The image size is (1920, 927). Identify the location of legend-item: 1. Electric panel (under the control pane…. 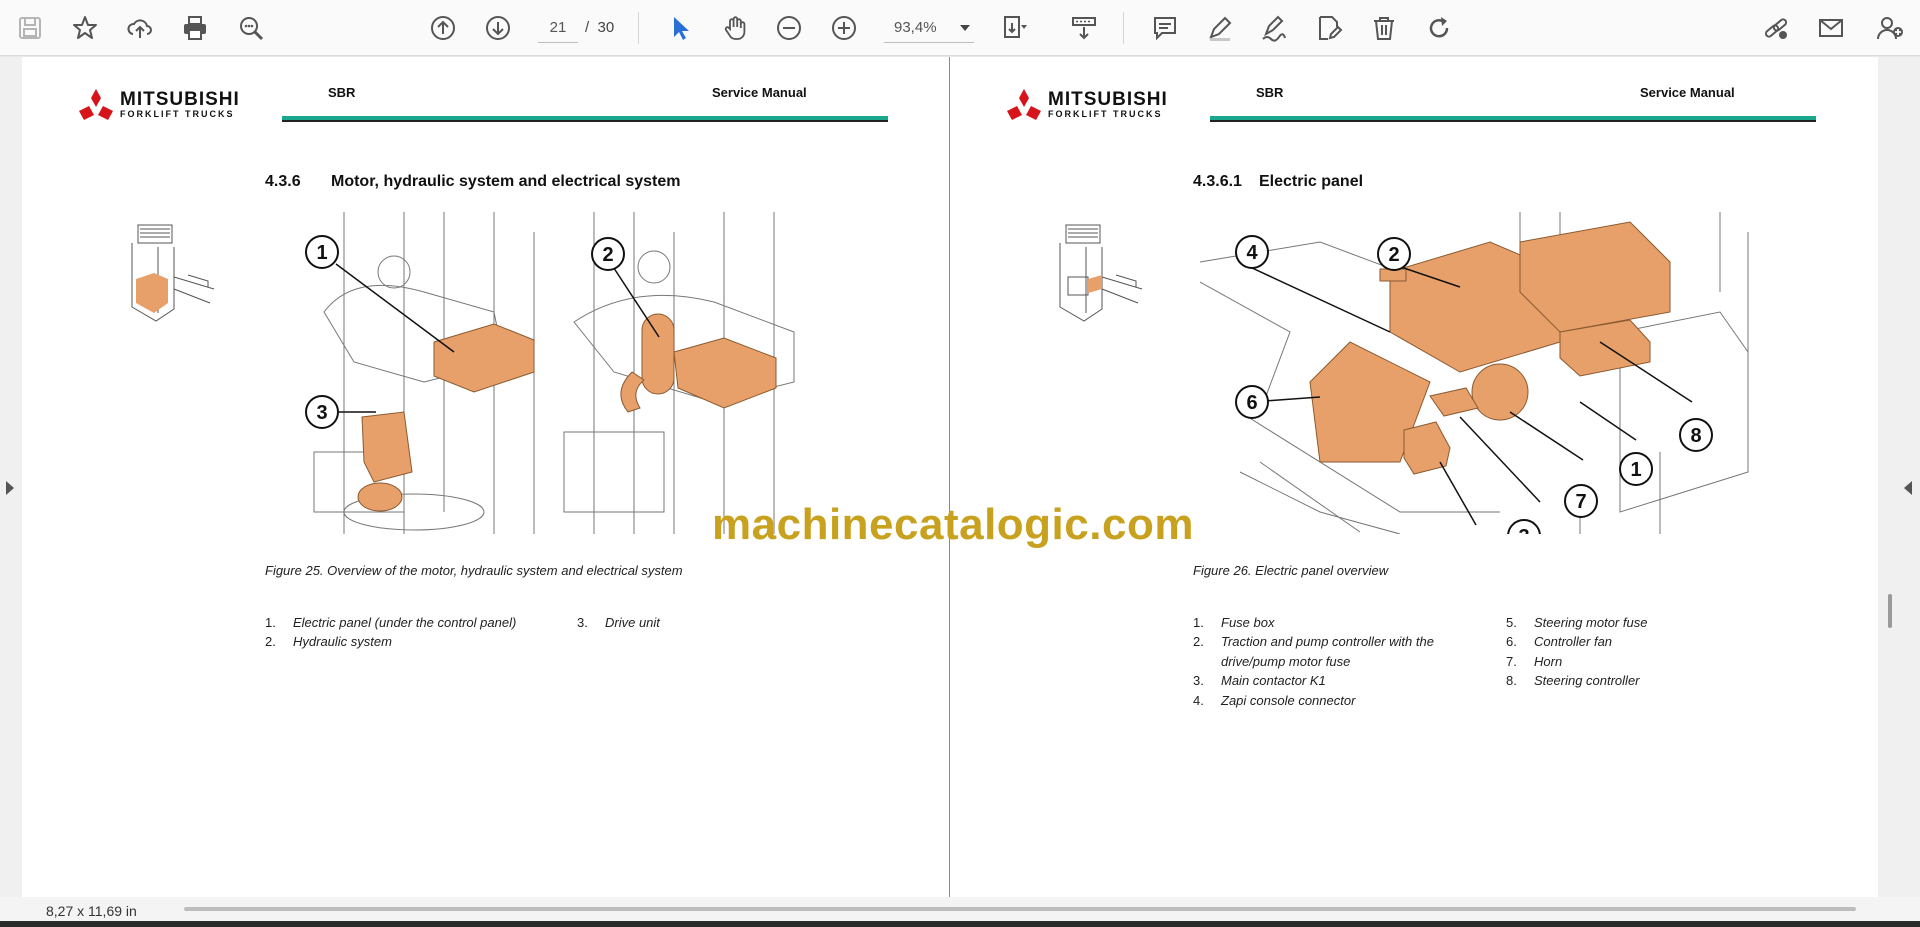
(391, 622).